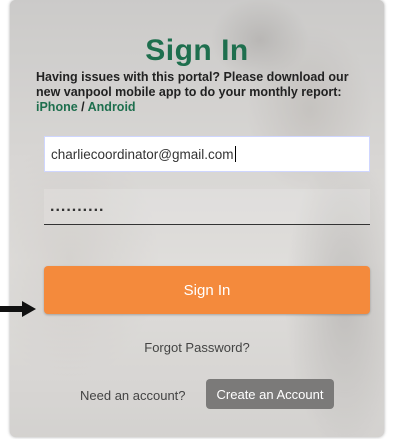  I want to click on email-field: charliecoordinator@gmail.com, so click(207, 154).